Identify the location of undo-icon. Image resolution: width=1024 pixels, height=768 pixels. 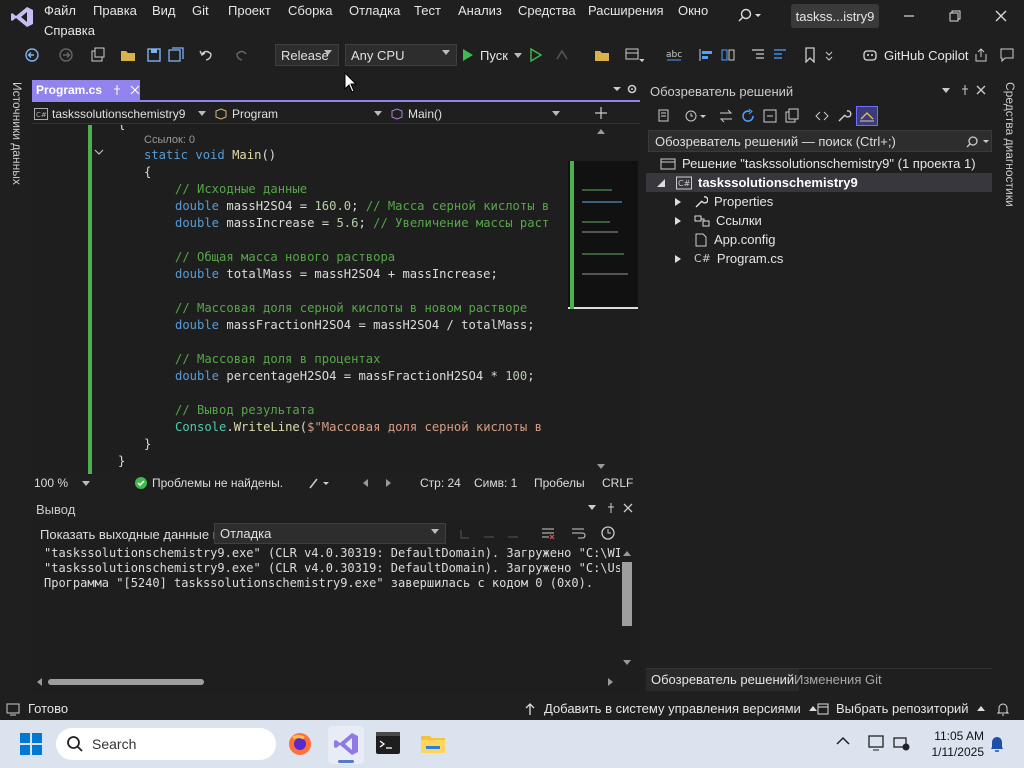
(206, 55).